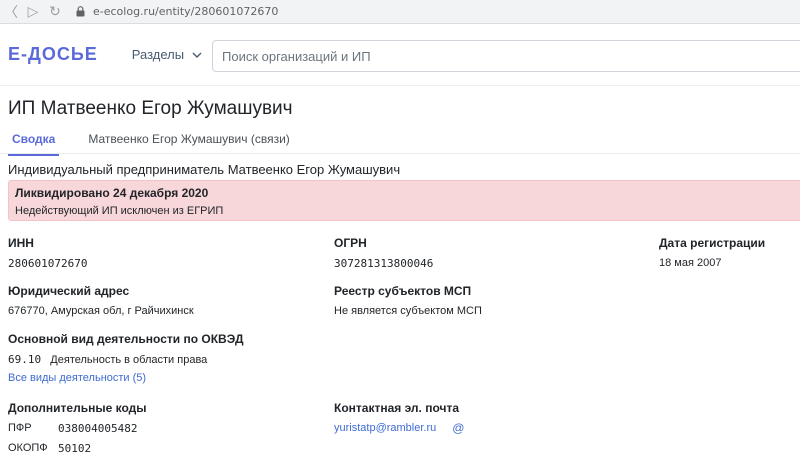  I want to click on ogrn-label: ОГРН, so click(350, 243).